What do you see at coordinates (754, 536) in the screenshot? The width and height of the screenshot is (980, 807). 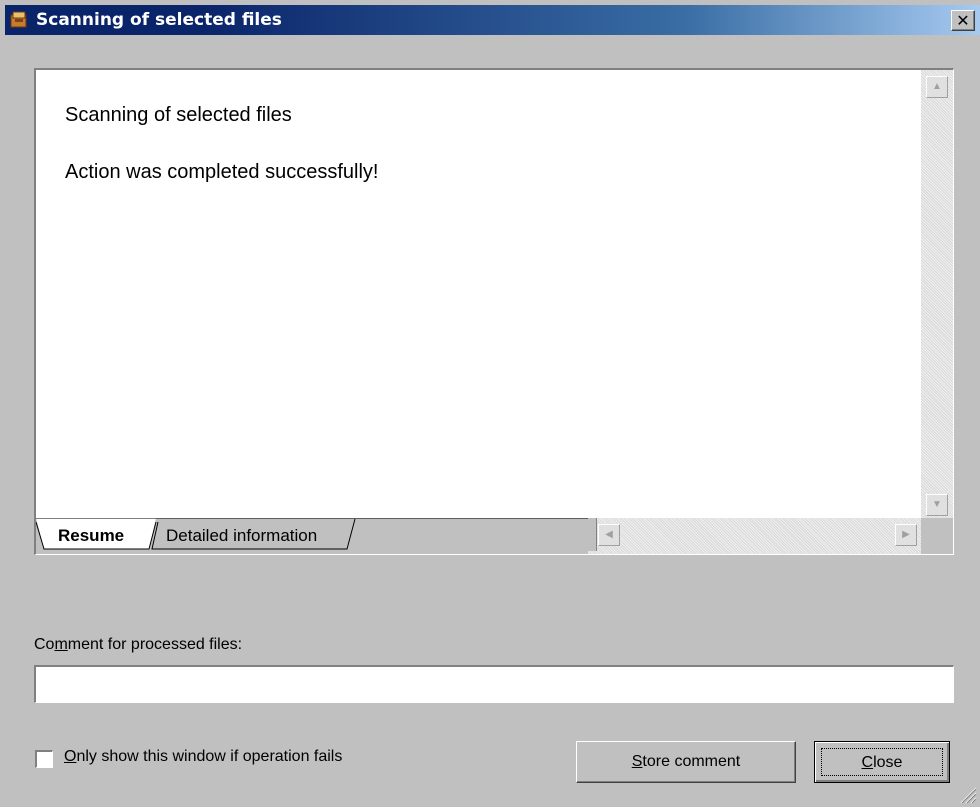 I see `horizontal-scrollbar: ◀ ▶` at bounding box center [754, 536].